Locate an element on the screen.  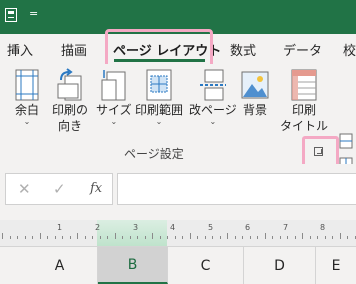
orientation-button: 印刷の 向き is located at coordinates (70, 101).